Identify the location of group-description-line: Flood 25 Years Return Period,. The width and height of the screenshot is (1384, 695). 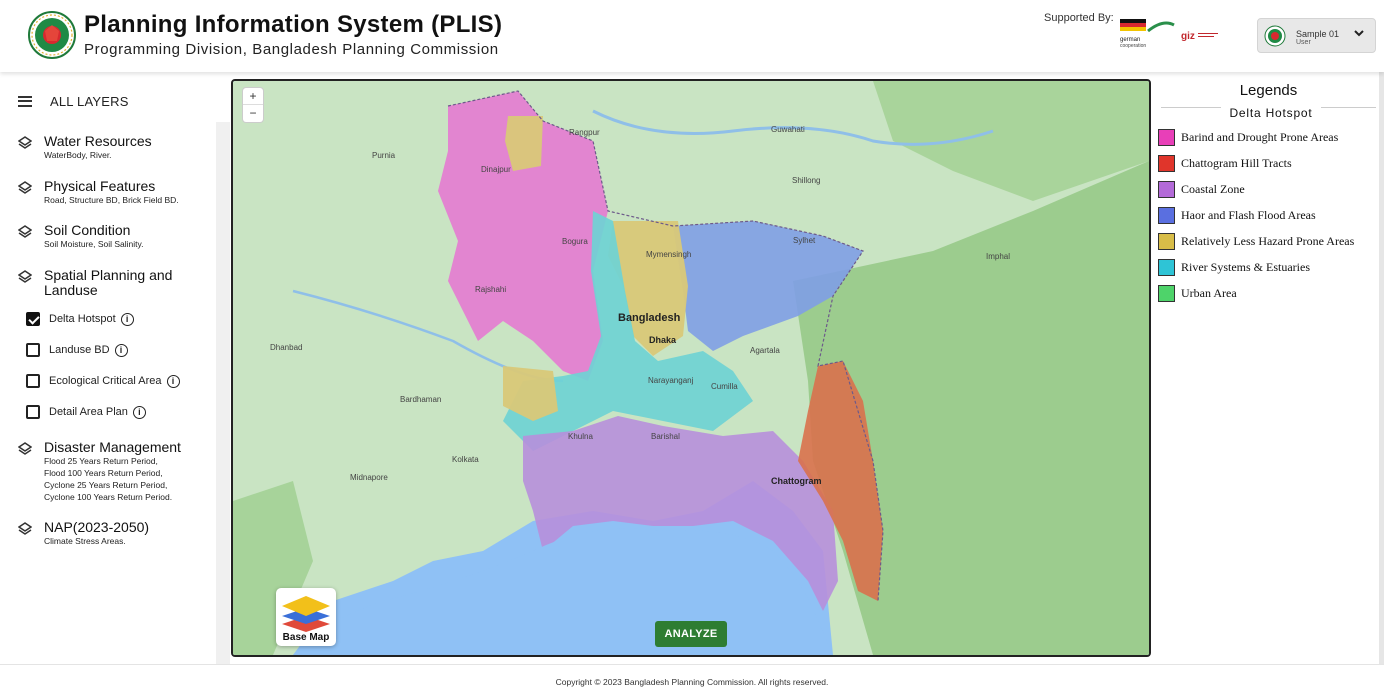
(101, 461).